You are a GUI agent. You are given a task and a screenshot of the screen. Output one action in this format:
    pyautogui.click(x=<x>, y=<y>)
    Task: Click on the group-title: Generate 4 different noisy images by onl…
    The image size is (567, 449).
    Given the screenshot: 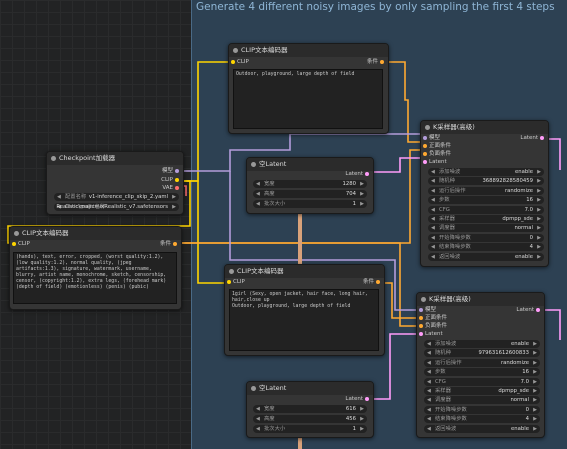 What is the action you would take?
    pyautogui.click(x=375, y=7)
    